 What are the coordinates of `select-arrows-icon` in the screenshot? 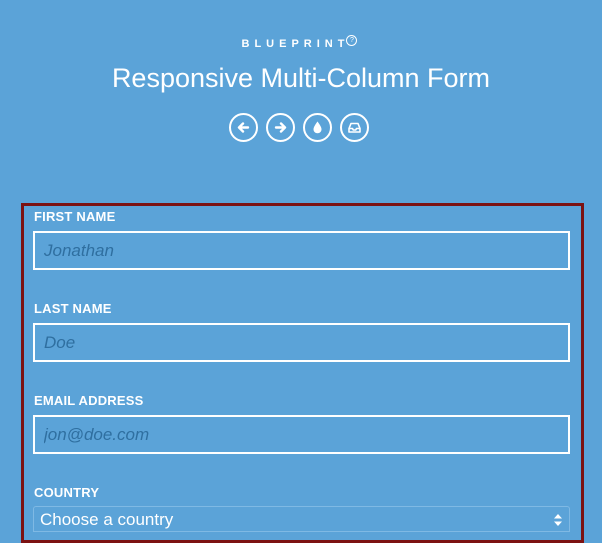 It's located at (558, 520).